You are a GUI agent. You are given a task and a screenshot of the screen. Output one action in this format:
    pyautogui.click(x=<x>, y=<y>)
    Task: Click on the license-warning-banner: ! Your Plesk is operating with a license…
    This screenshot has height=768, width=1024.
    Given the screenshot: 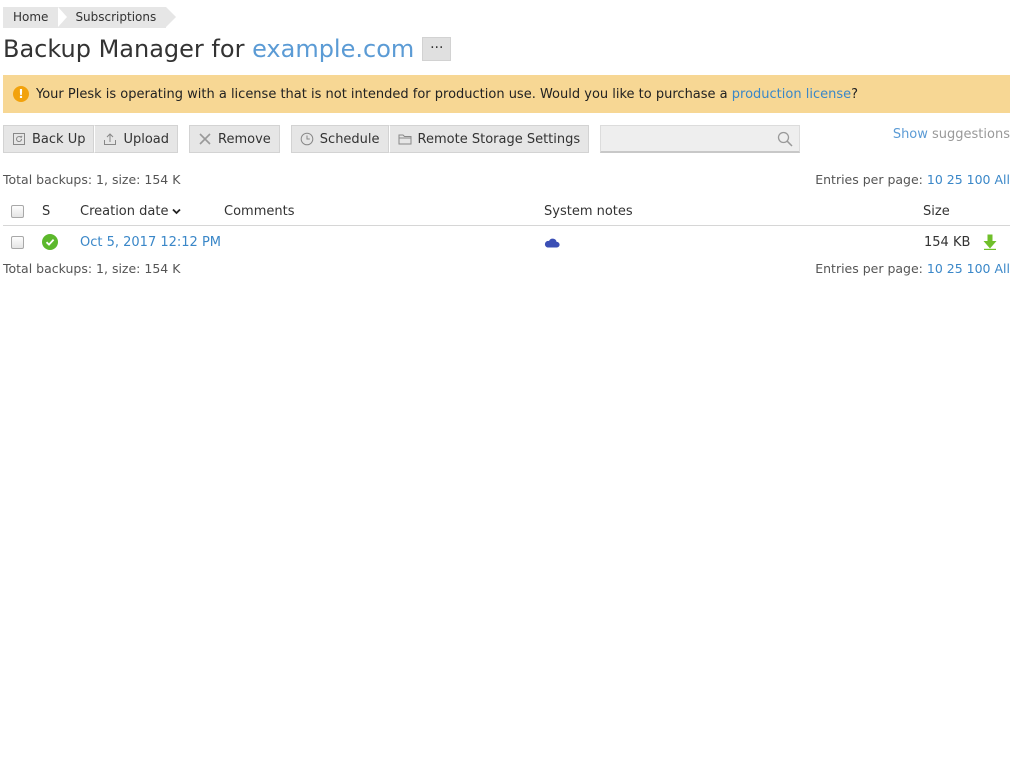 What is the action you would take?
    pyautogui.click(x=506, y=94)
    